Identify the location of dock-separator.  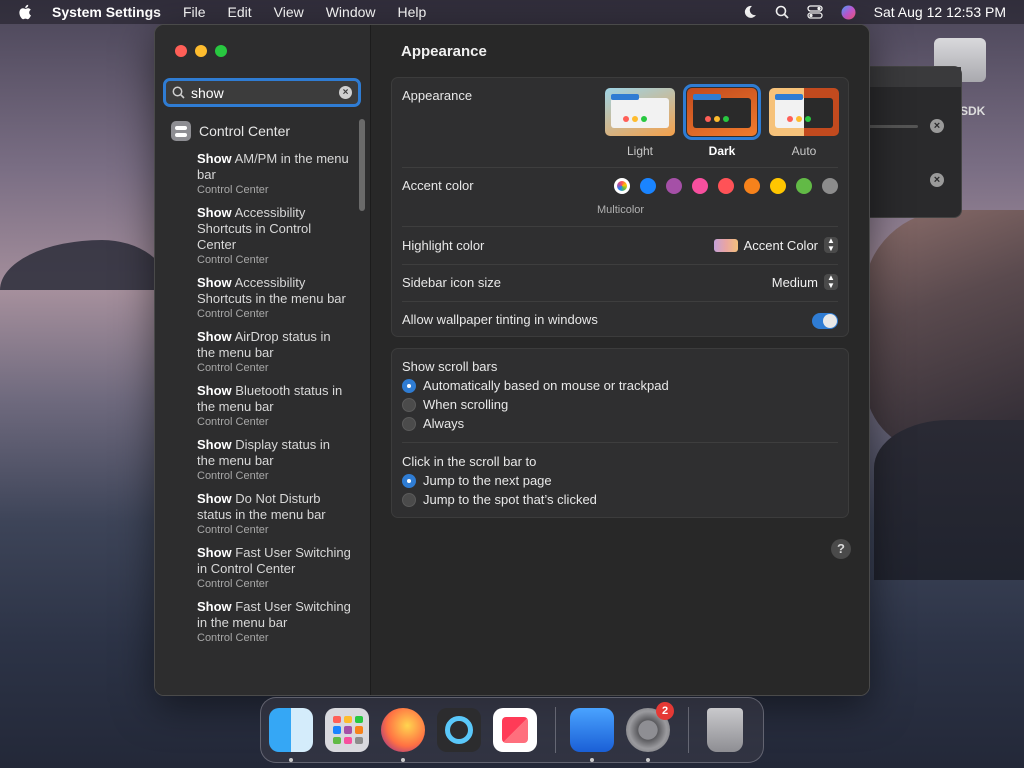
(688, 730).